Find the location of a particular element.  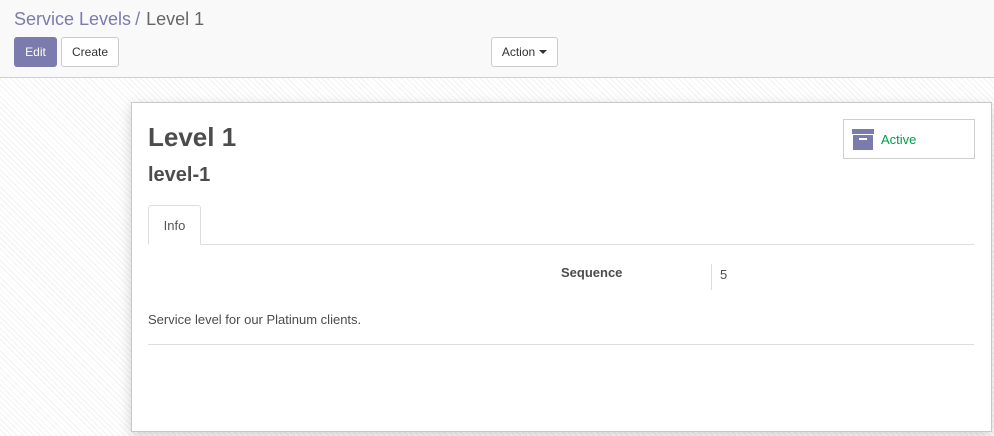

breadcrumb-current: Level 1 is located at coordinates (175, 19).